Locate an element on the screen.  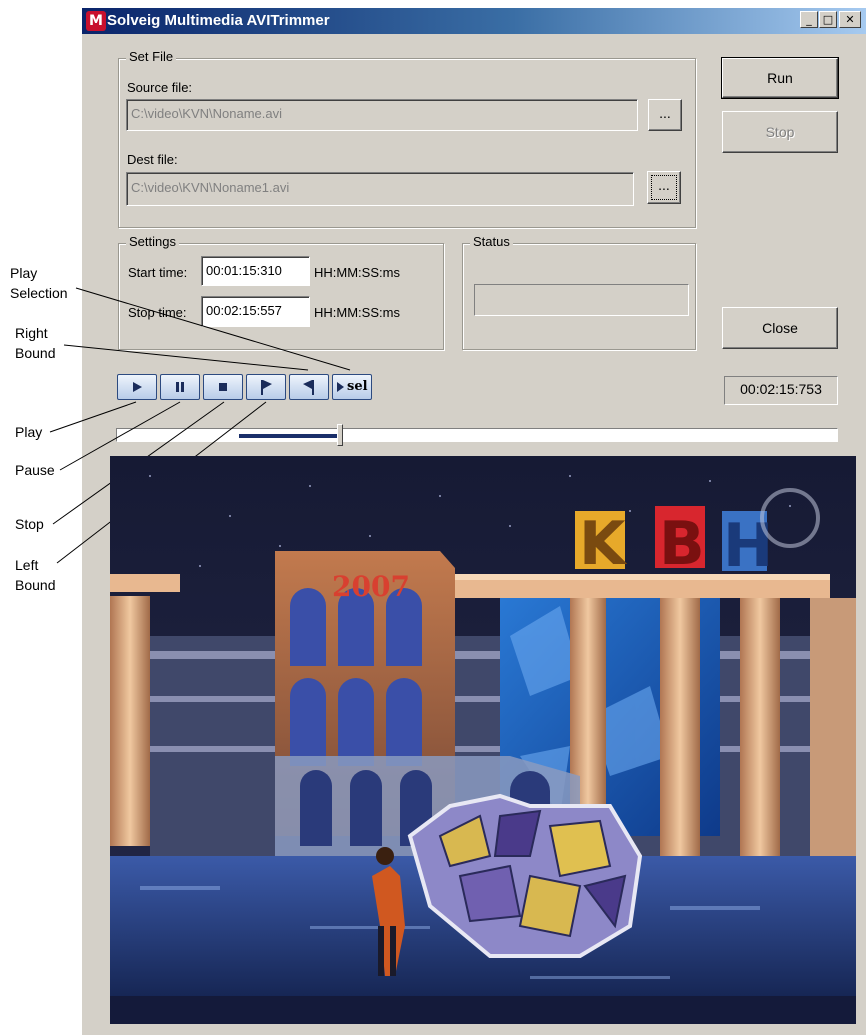
stop-icon is located at coordinates (223, 387).